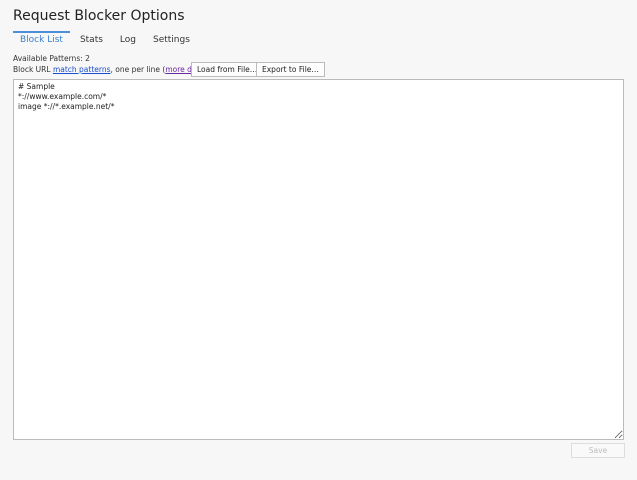  I want to click on page-title: Request Blocker Options, so click(99, 16).